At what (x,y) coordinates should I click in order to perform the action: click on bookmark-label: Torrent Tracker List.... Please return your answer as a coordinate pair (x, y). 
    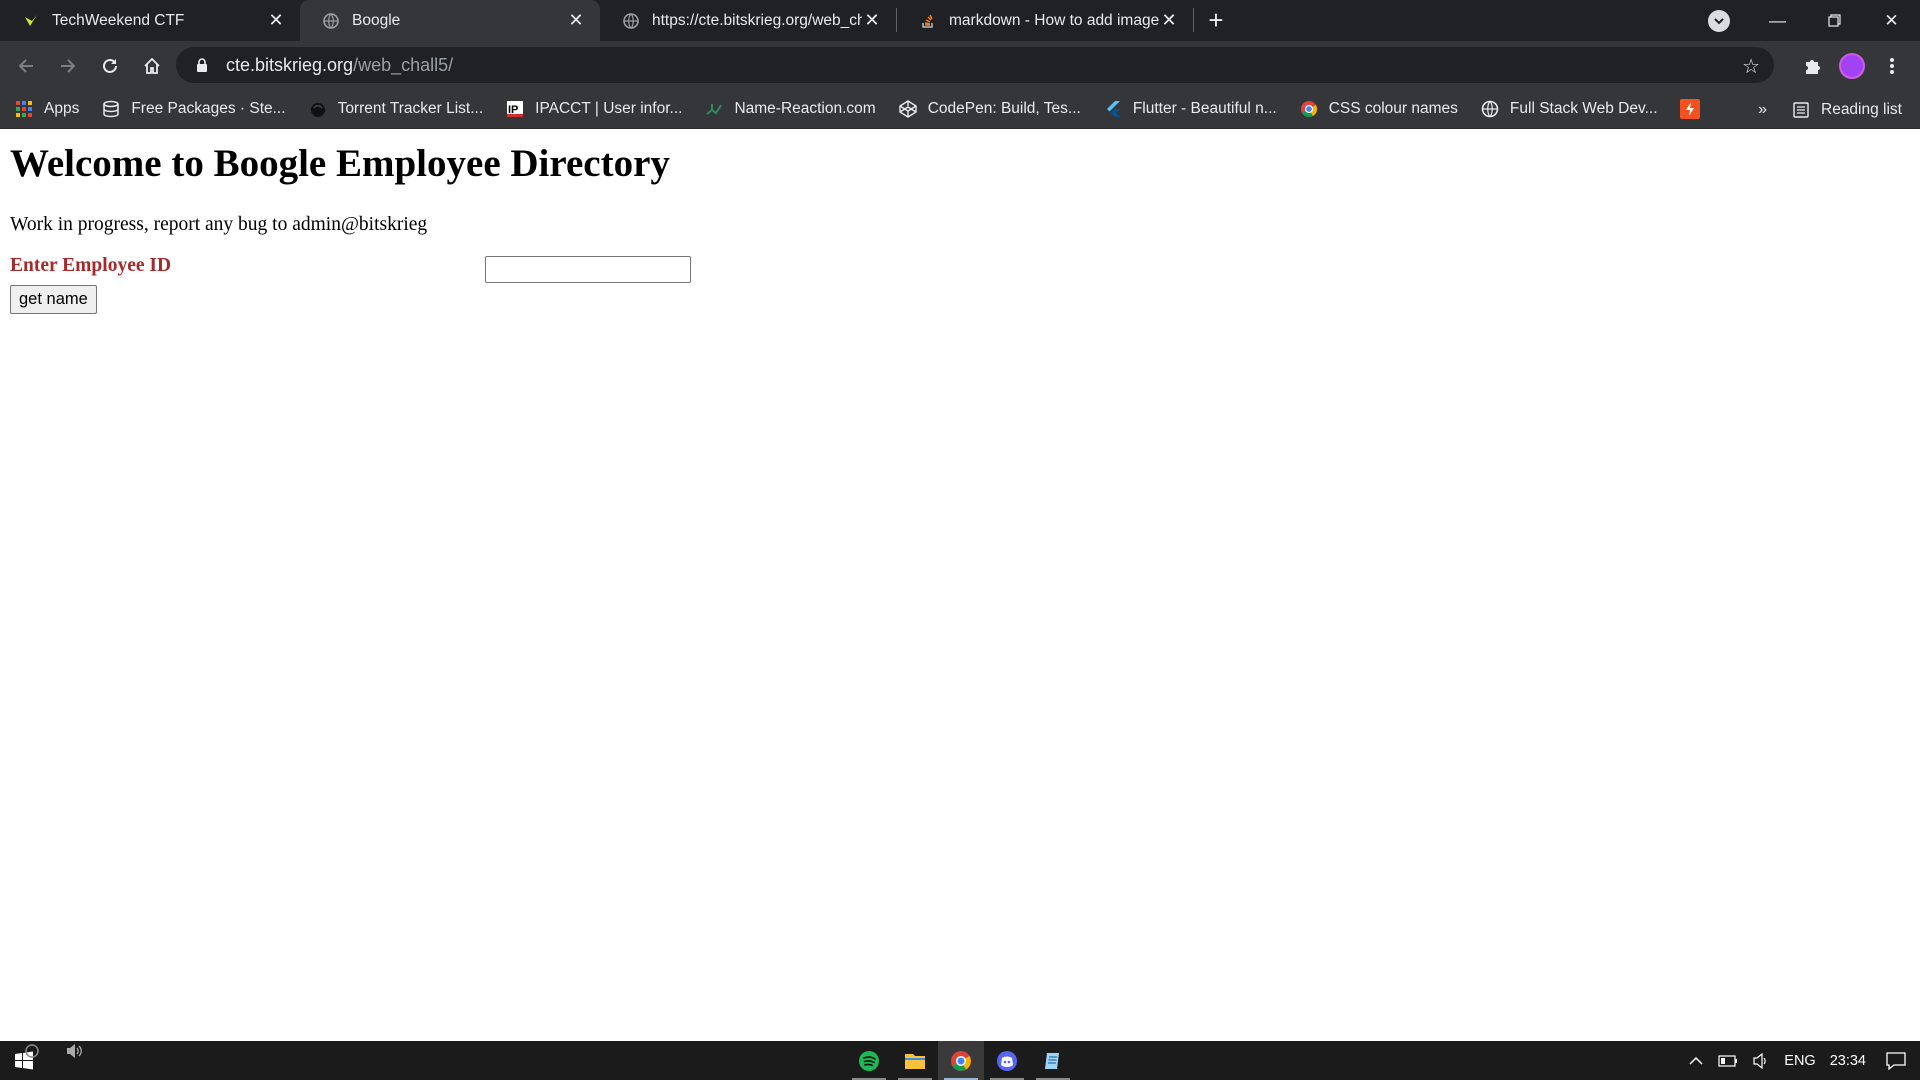
    Looking at the image, I should click on (410, 108).